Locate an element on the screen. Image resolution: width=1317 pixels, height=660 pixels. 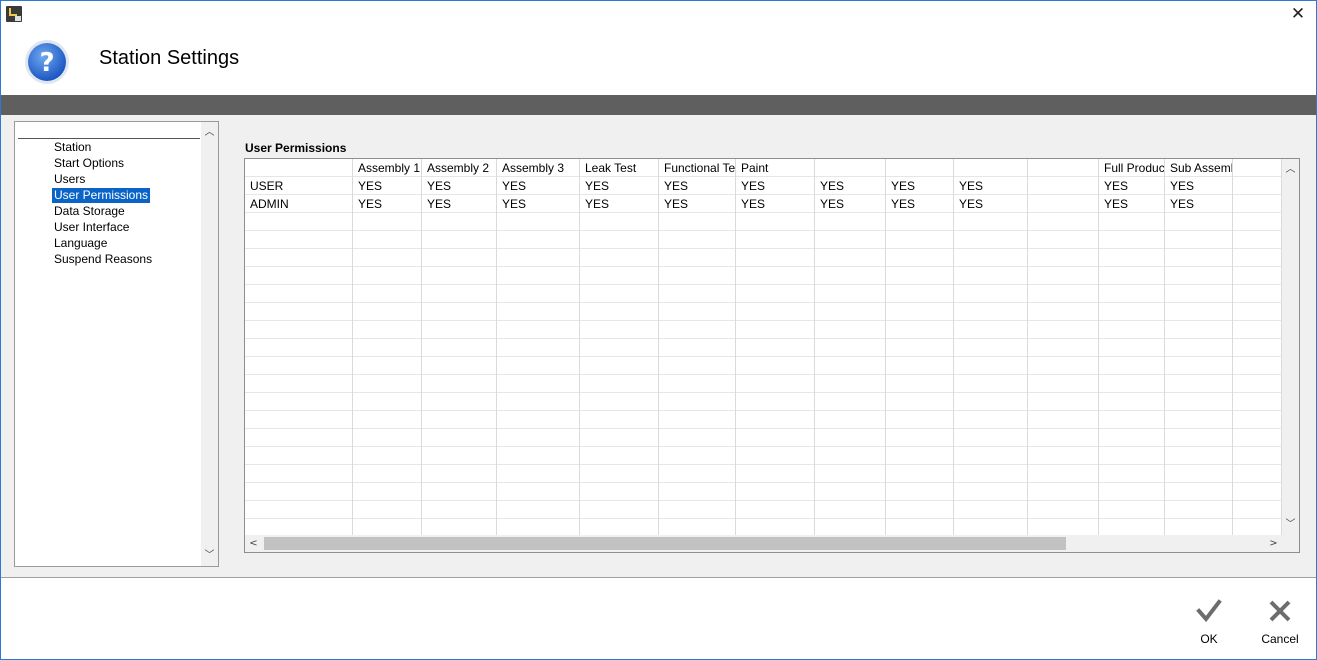
ok-button: OK is located at coordinates (1209, 624).